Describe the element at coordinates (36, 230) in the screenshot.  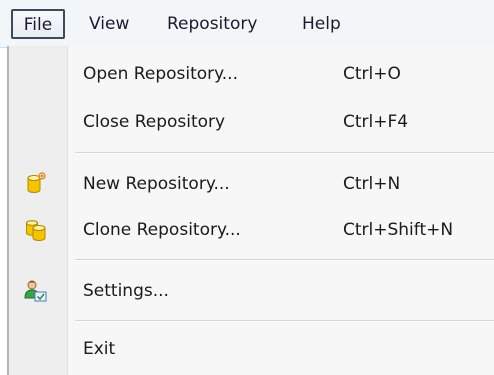
I see `clone-repository-icon` at that location.